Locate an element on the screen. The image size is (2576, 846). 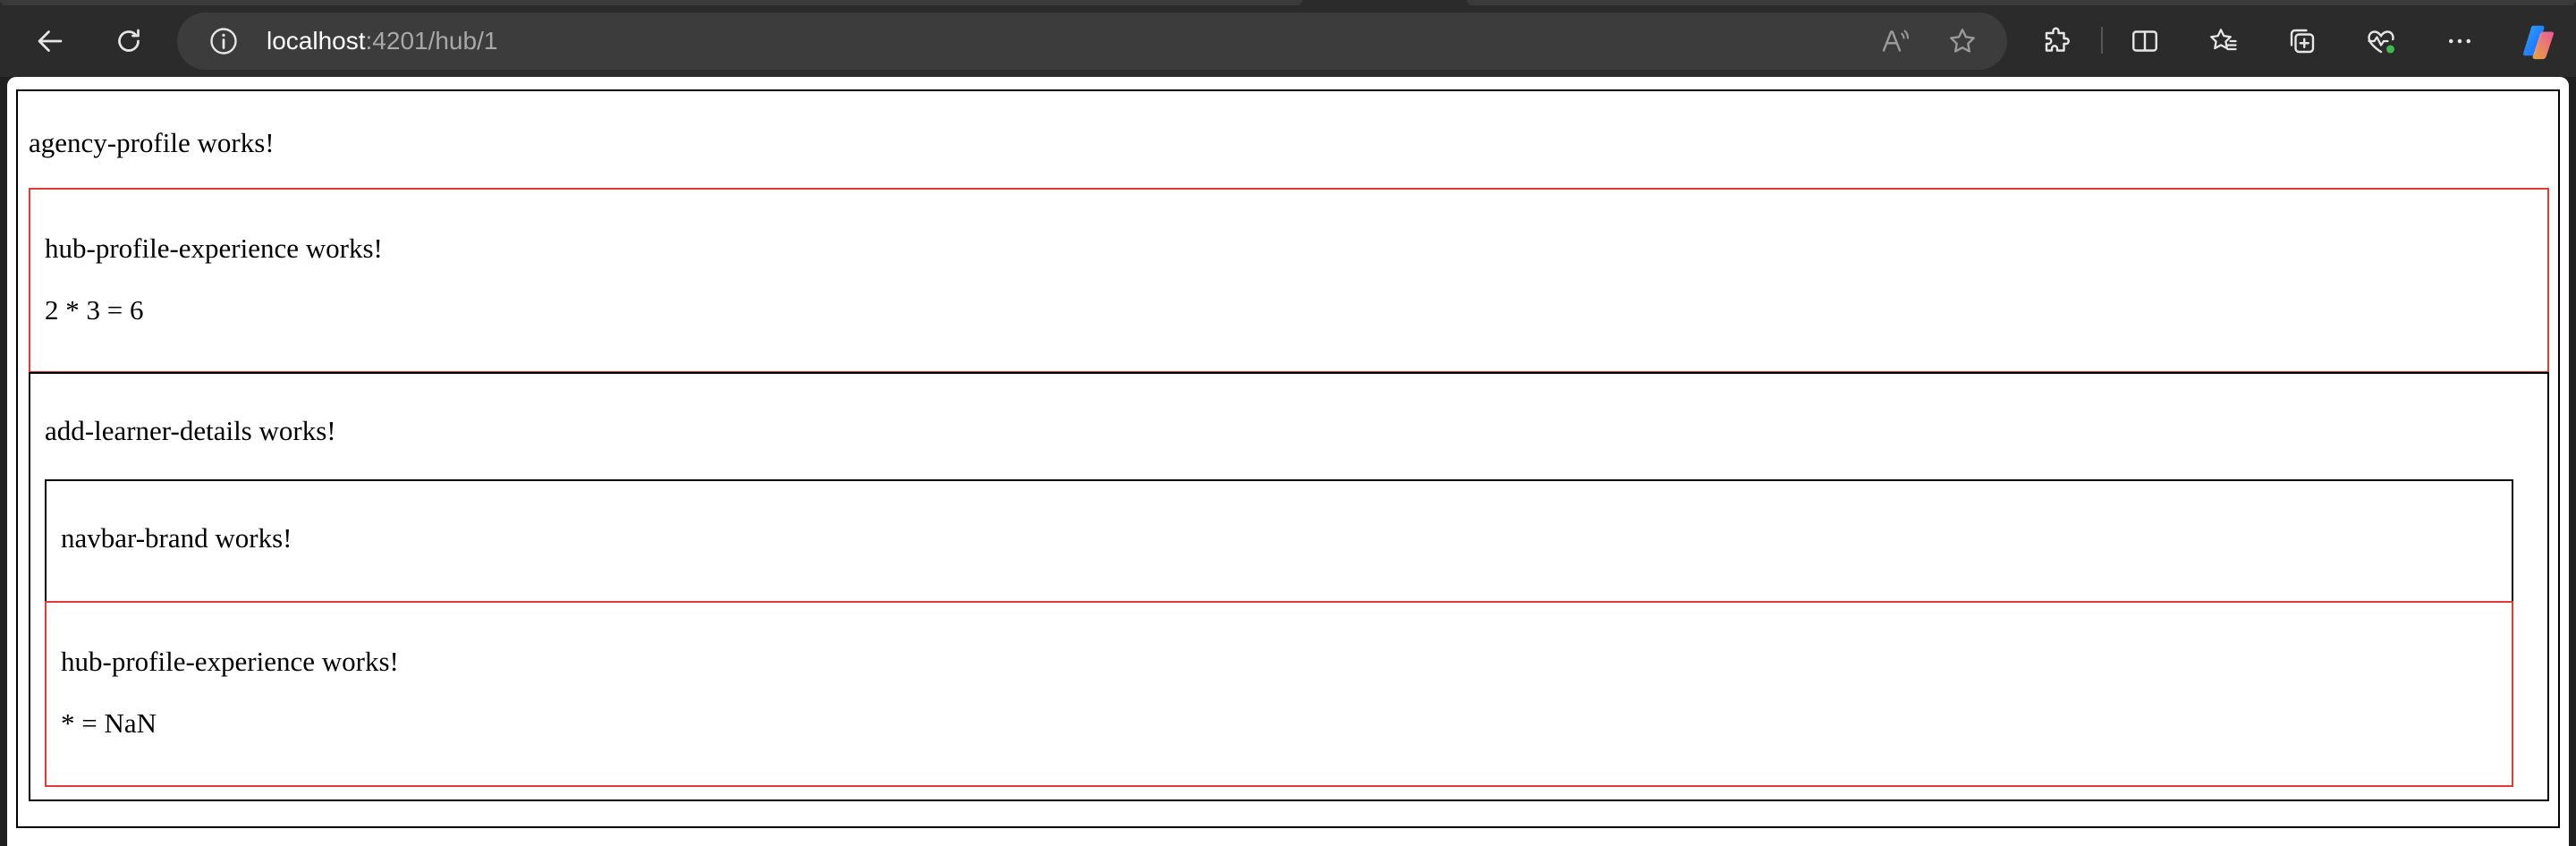
split-screen-button is located at coordinates (2145, 41).